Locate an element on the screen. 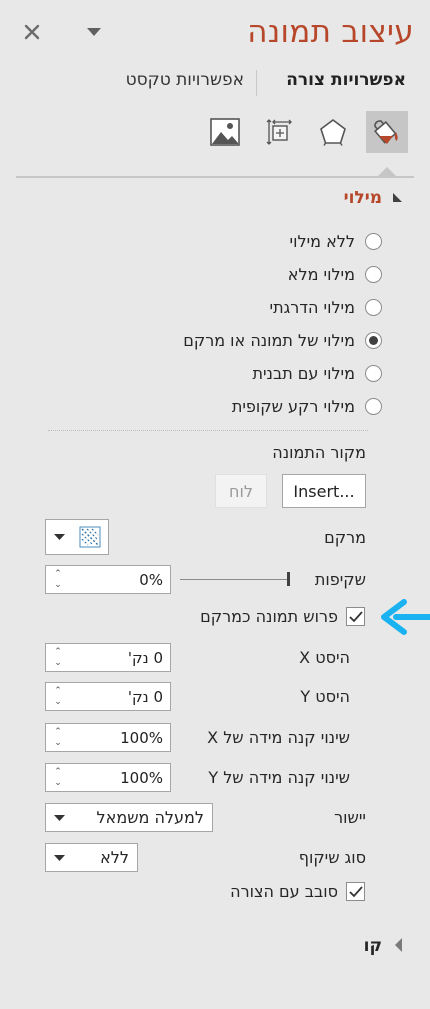 The width and height of the screenshot is (430, 1009). effects-icon is located at coordinates (333, 132).